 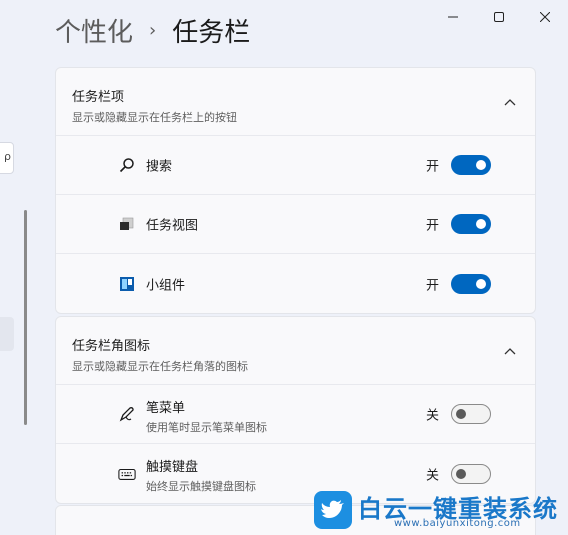 What do you see at coordinates (111, 346) in the screenshot?
I see `group-title: 任务栏角图标` at bounding box center [111, 346].